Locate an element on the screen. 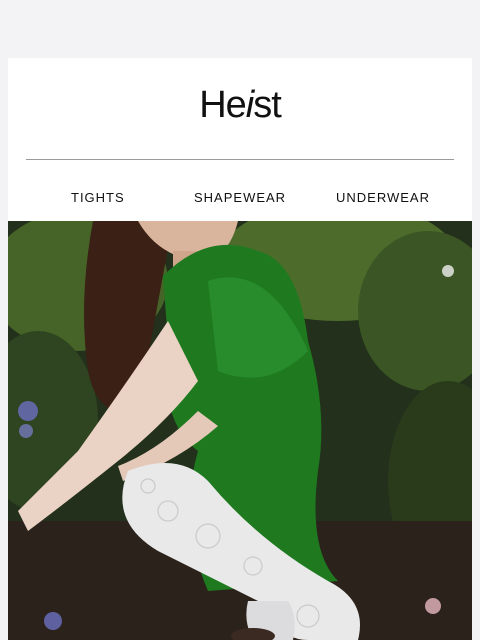 Image resolution: width=480 pixels, height=640 pixels. nav-item-tights: TIGHTS is located at coordinates (98, 197).